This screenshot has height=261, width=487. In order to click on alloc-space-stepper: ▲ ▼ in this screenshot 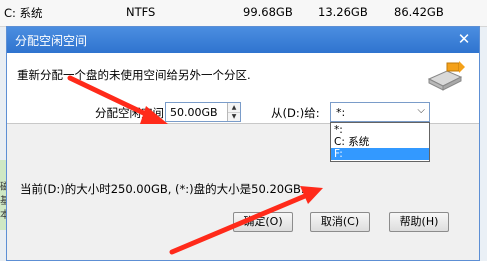, I will do `click(233, 112)`.